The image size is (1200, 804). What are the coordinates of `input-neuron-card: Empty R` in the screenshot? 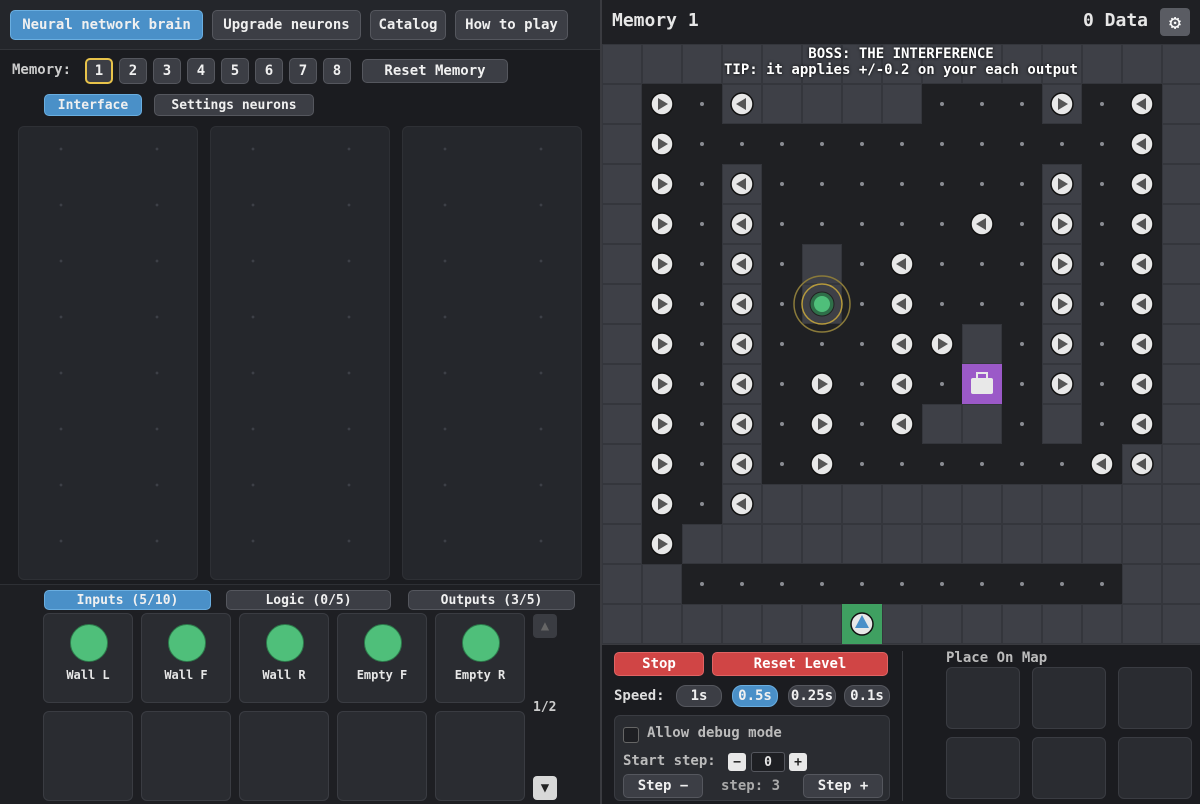 It's located at (480, 658).